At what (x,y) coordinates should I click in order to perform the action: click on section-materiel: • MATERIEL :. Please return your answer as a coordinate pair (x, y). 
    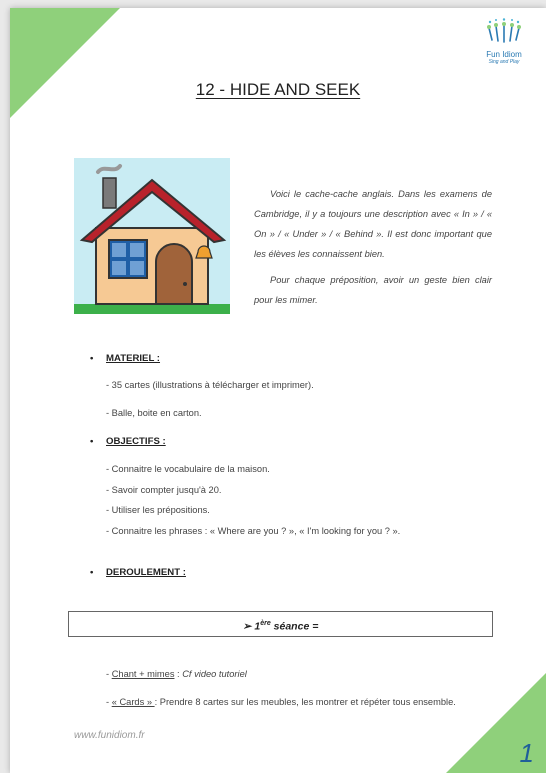
    Looking at the image, I should click on (125, 358).